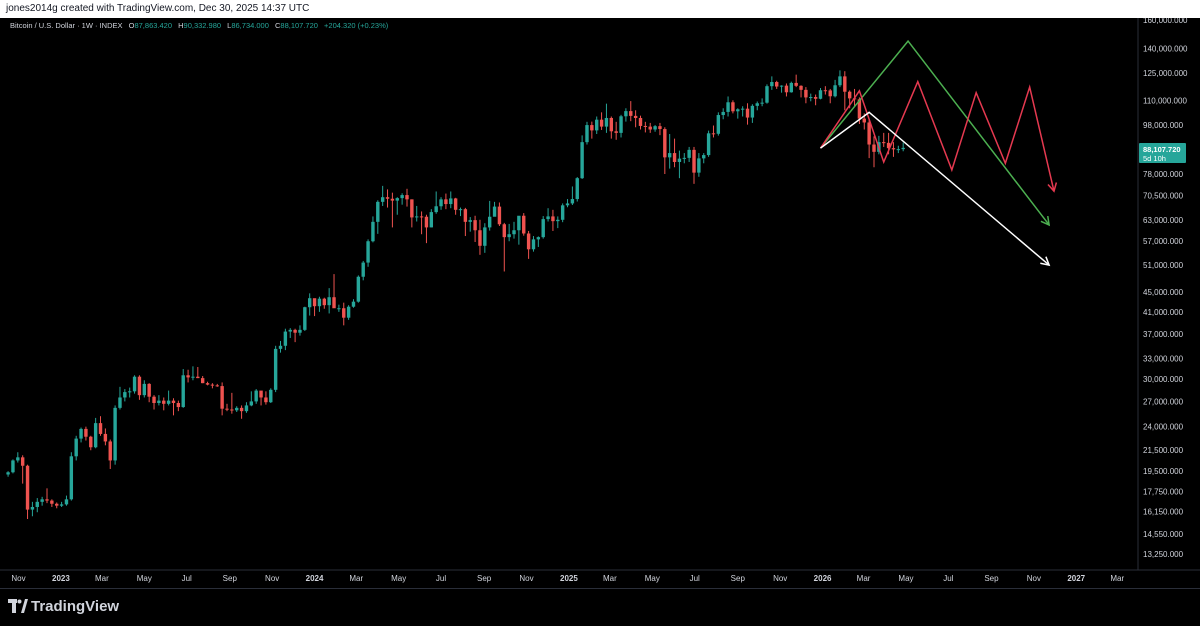 Image resolution: width=1200 pixels, height=626 pixels. I want to click on price-tick-label: 37,000.000, so click(1163, 334).